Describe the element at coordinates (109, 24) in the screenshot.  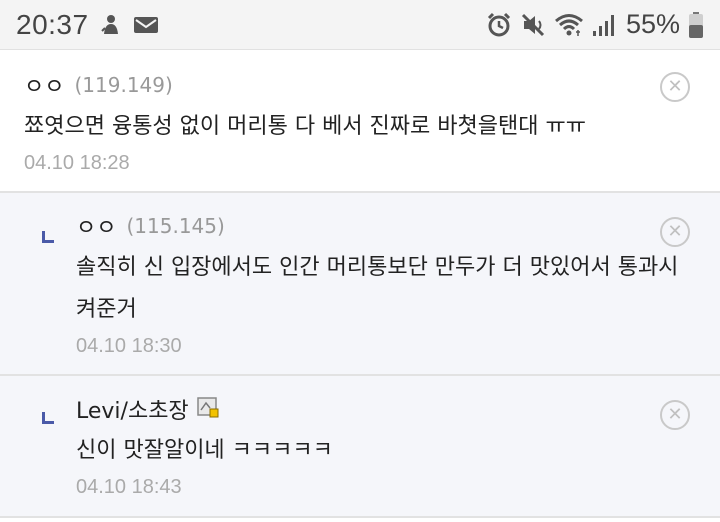
I see `notification-app-icon` at that location.